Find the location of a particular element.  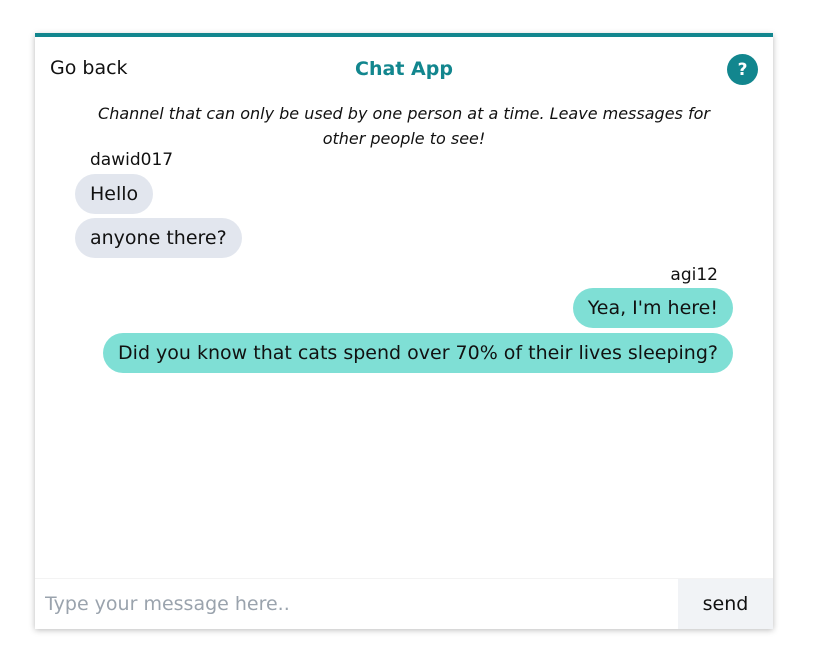

help-icon: ? is located at coordinates (742, 69).